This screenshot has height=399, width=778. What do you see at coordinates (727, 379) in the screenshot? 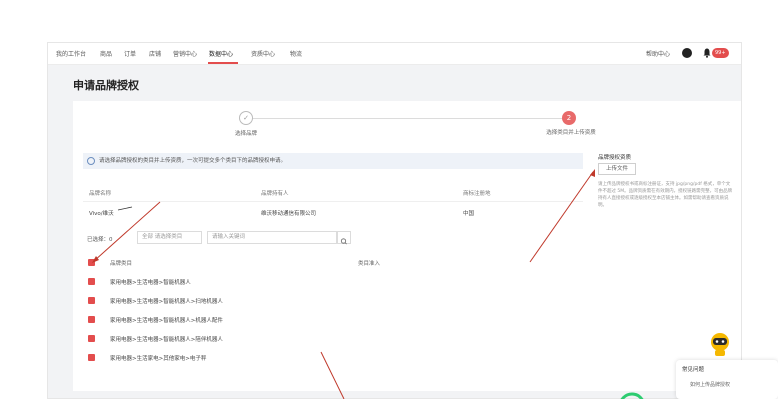
I see `help-popup: 常见问题 如何上传品牌授权` at bounding box center [727, 379].